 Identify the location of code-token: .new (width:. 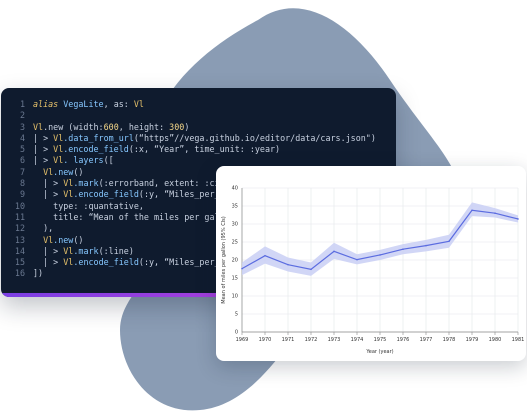
(73, 126).